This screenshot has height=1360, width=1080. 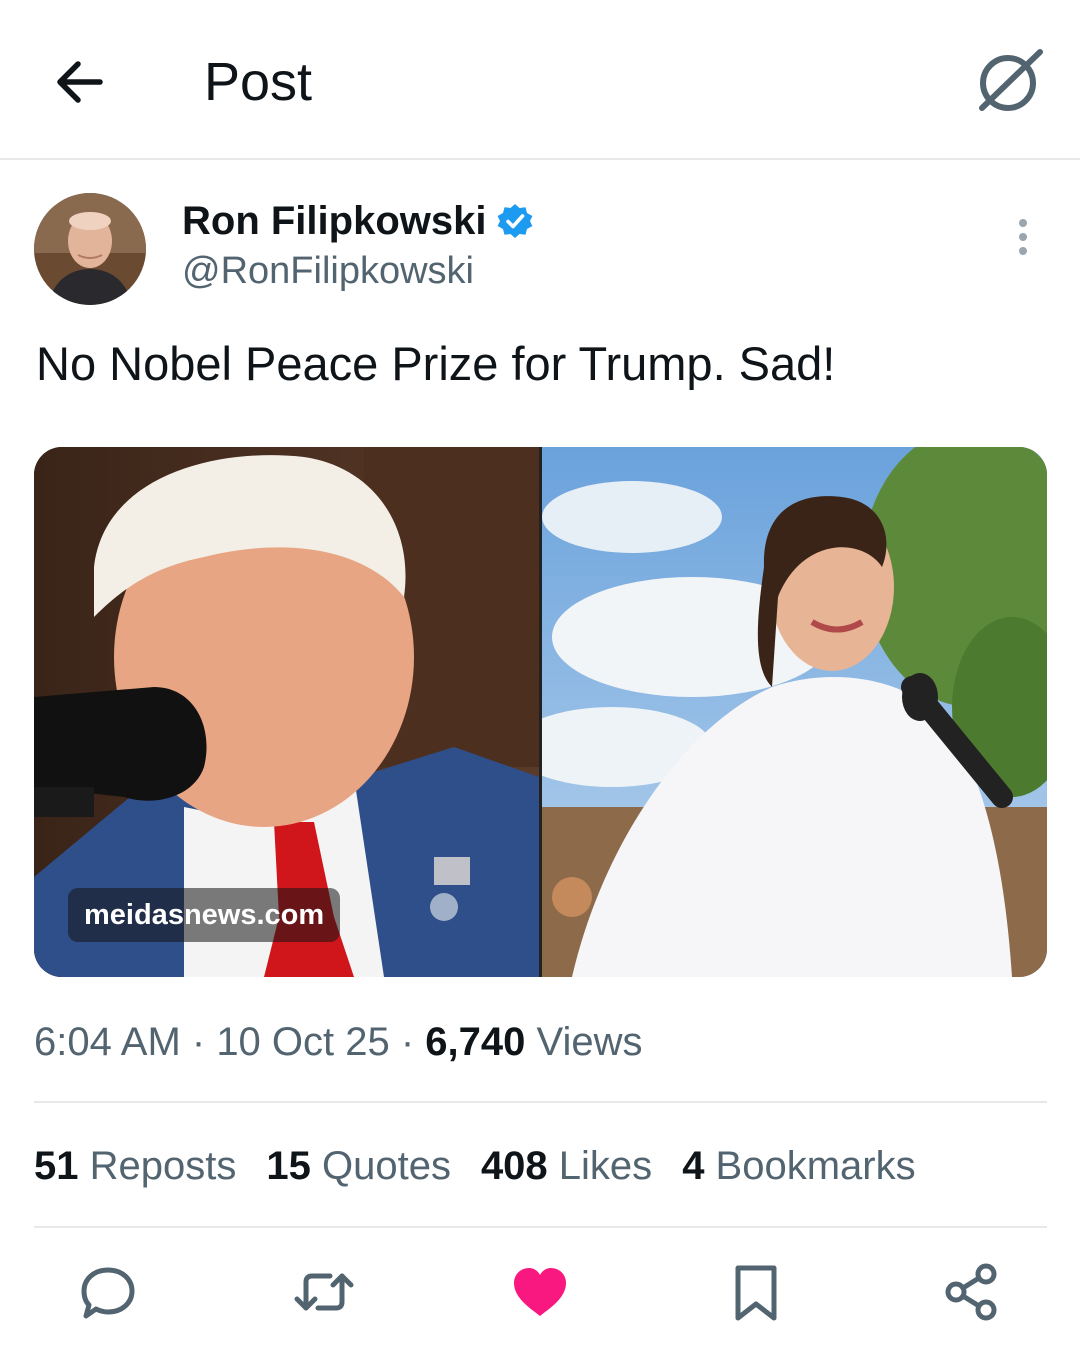 What do you see at coordinates (540, 80) in the screenshot?
I see `top-bar: Post` at bounding box center [540, 80].